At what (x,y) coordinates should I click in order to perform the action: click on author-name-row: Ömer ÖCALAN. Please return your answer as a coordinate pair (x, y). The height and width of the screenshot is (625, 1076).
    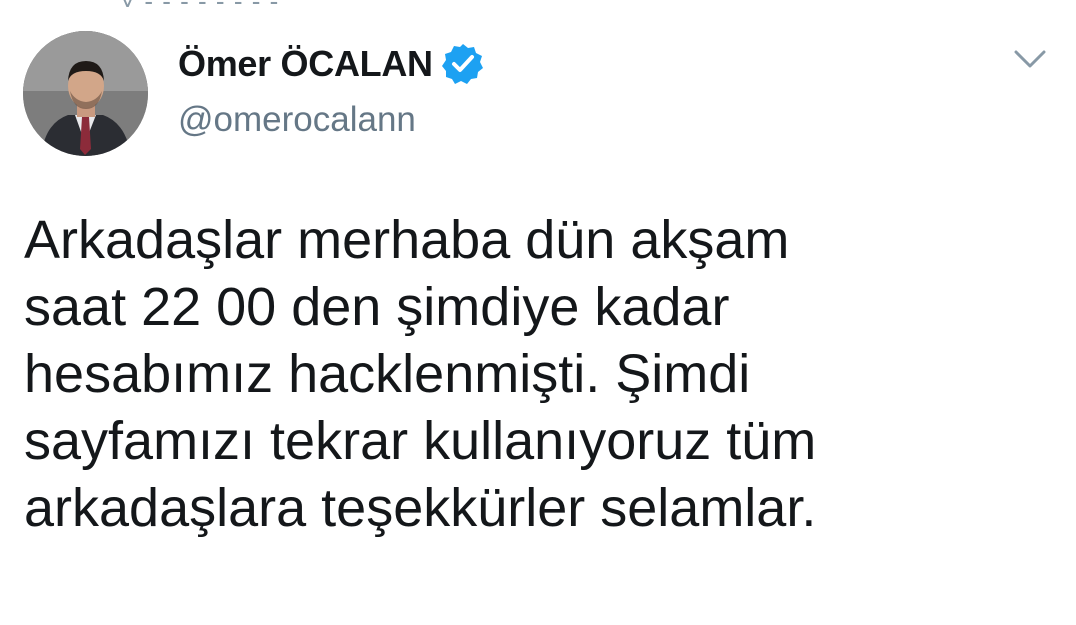
    Looking at the image, I should click on (331, 64).